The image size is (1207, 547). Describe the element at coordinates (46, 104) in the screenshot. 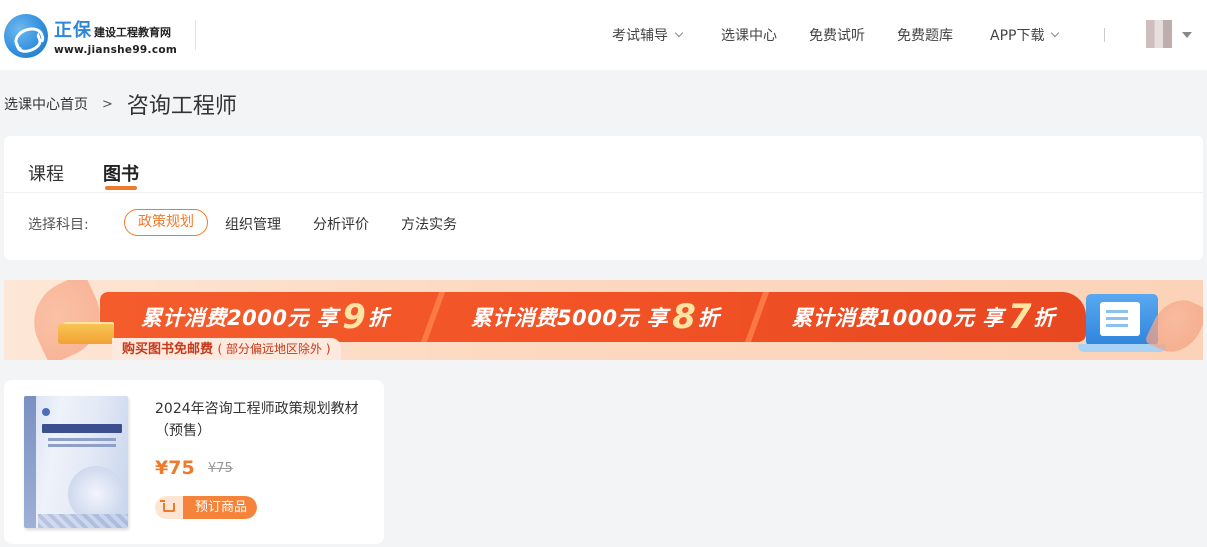

I see `breadcrumb-home-link: 选课中心首页` at that location.